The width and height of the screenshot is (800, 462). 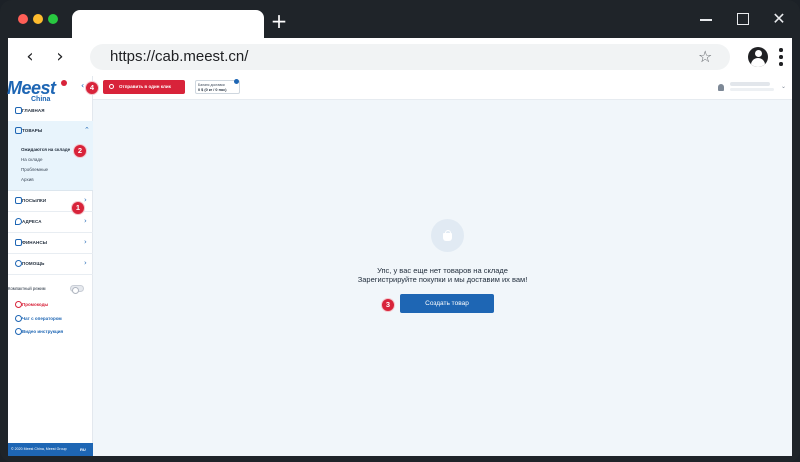 I want to click on browser-menu-icon, so click(x=781, y=57).